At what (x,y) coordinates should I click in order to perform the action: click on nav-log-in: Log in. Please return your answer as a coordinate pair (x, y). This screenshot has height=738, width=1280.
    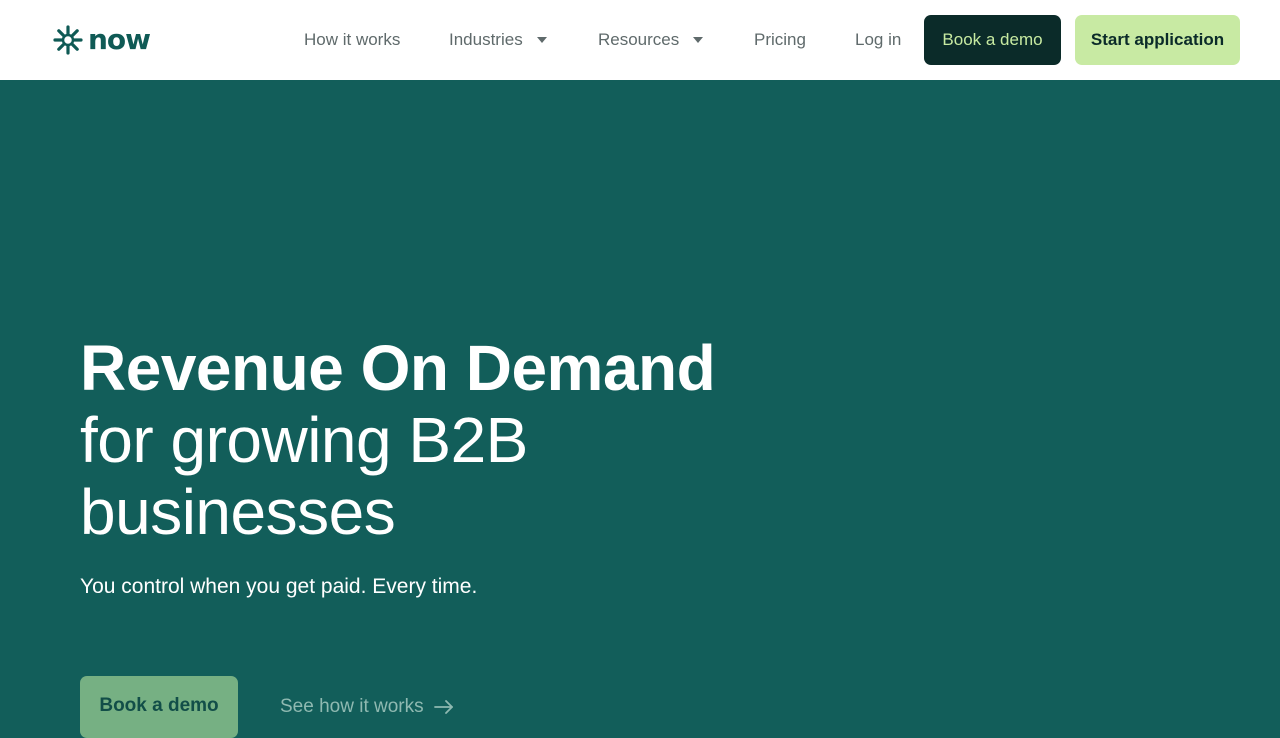
    Looking at the image, I should click on (878, 40).